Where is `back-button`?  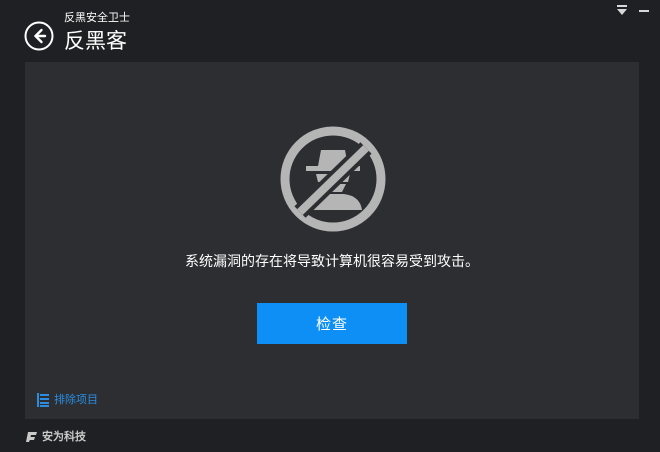 back-button is located at coordinates (39, 36).